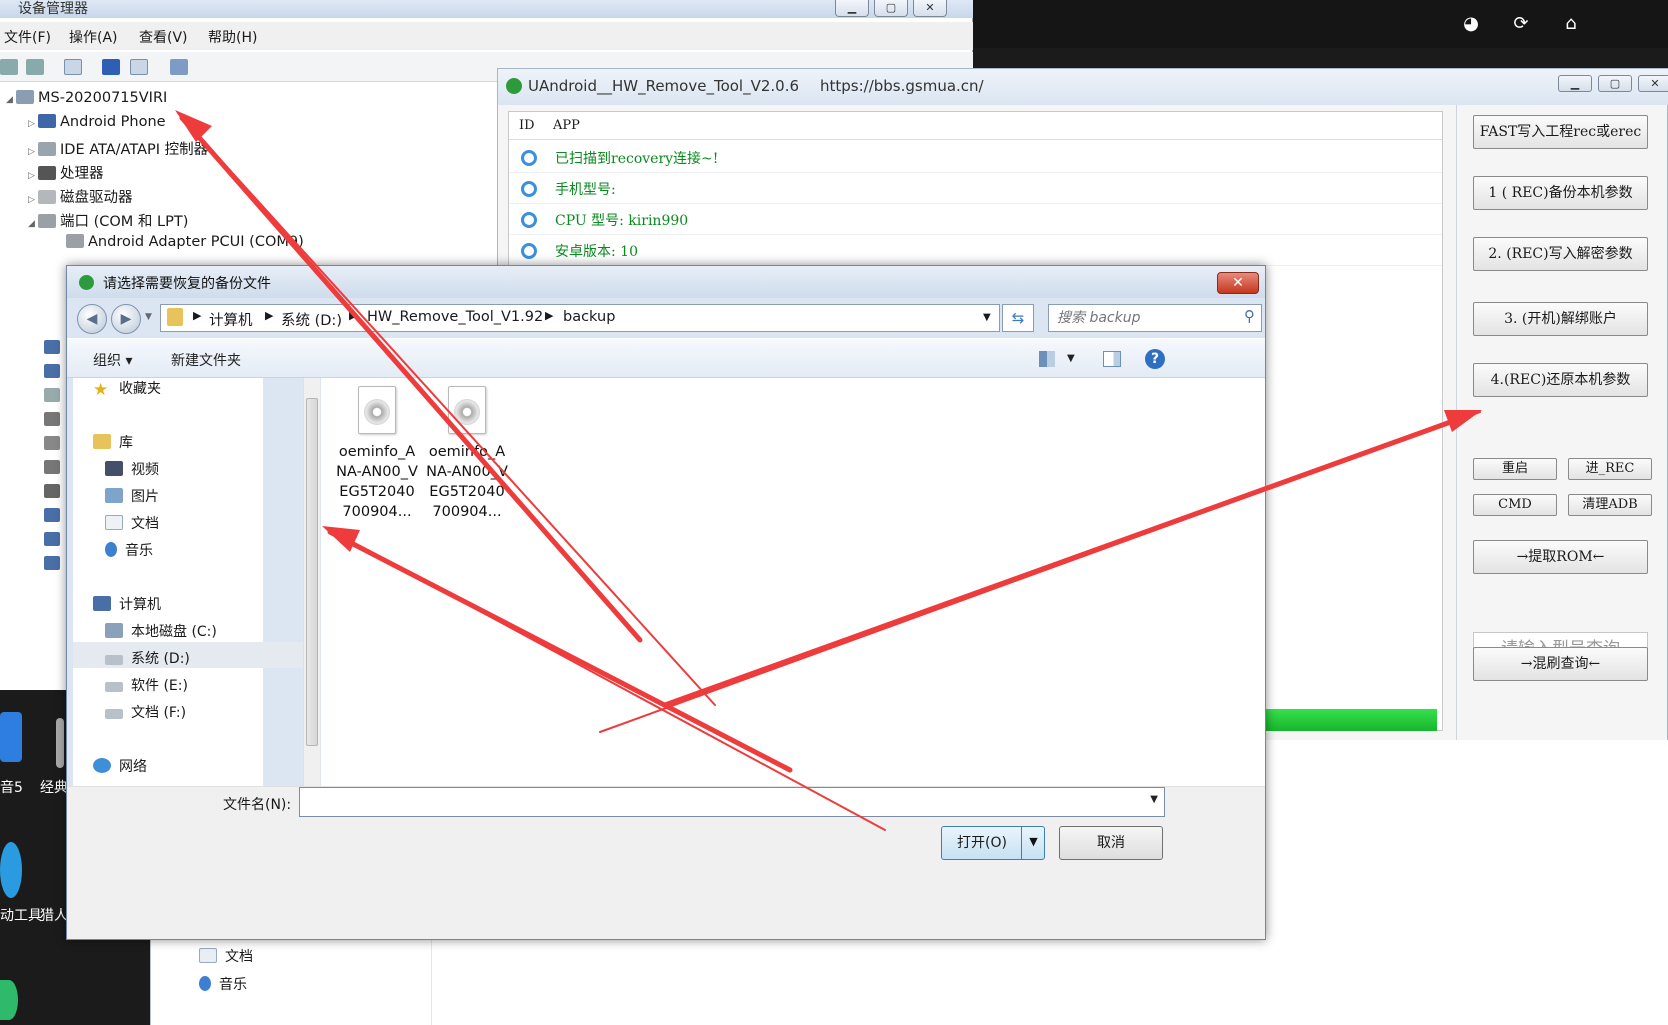  What do you see at coordinates (1571, 24) in the screenshot?
I see `home-icon: ⌂` at bounding box center [1571, 24].